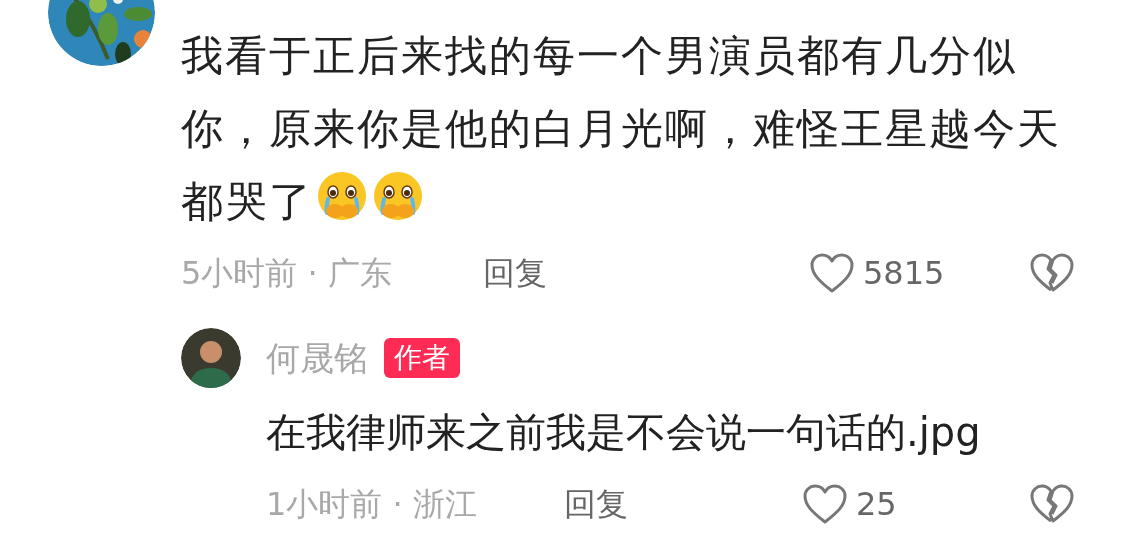 The image size is (1125, 543). I want to click on reply-text: 在我律师来之前我是不会说一句话的.jpg, so click(624, 432).